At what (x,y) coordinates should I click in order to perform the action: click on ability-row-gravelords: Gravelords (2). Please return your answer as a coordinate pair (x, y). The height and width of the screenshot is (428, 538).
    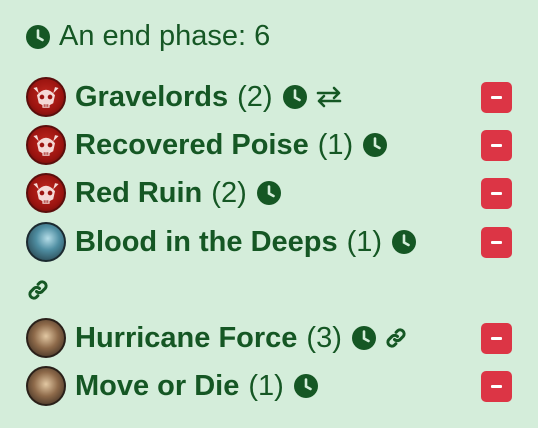
    Looking at the image, I should click on (269, 97).